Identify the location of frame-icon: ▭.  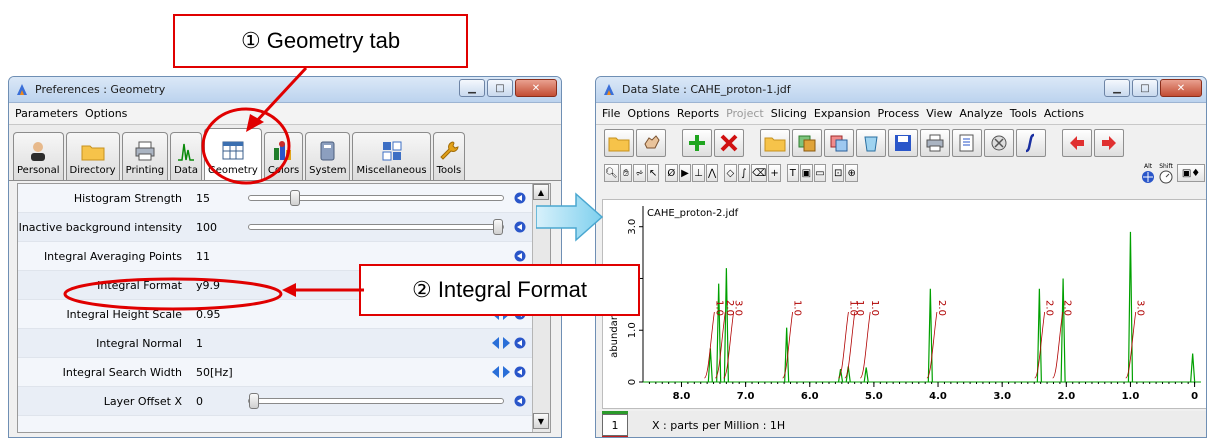
(820, 173).